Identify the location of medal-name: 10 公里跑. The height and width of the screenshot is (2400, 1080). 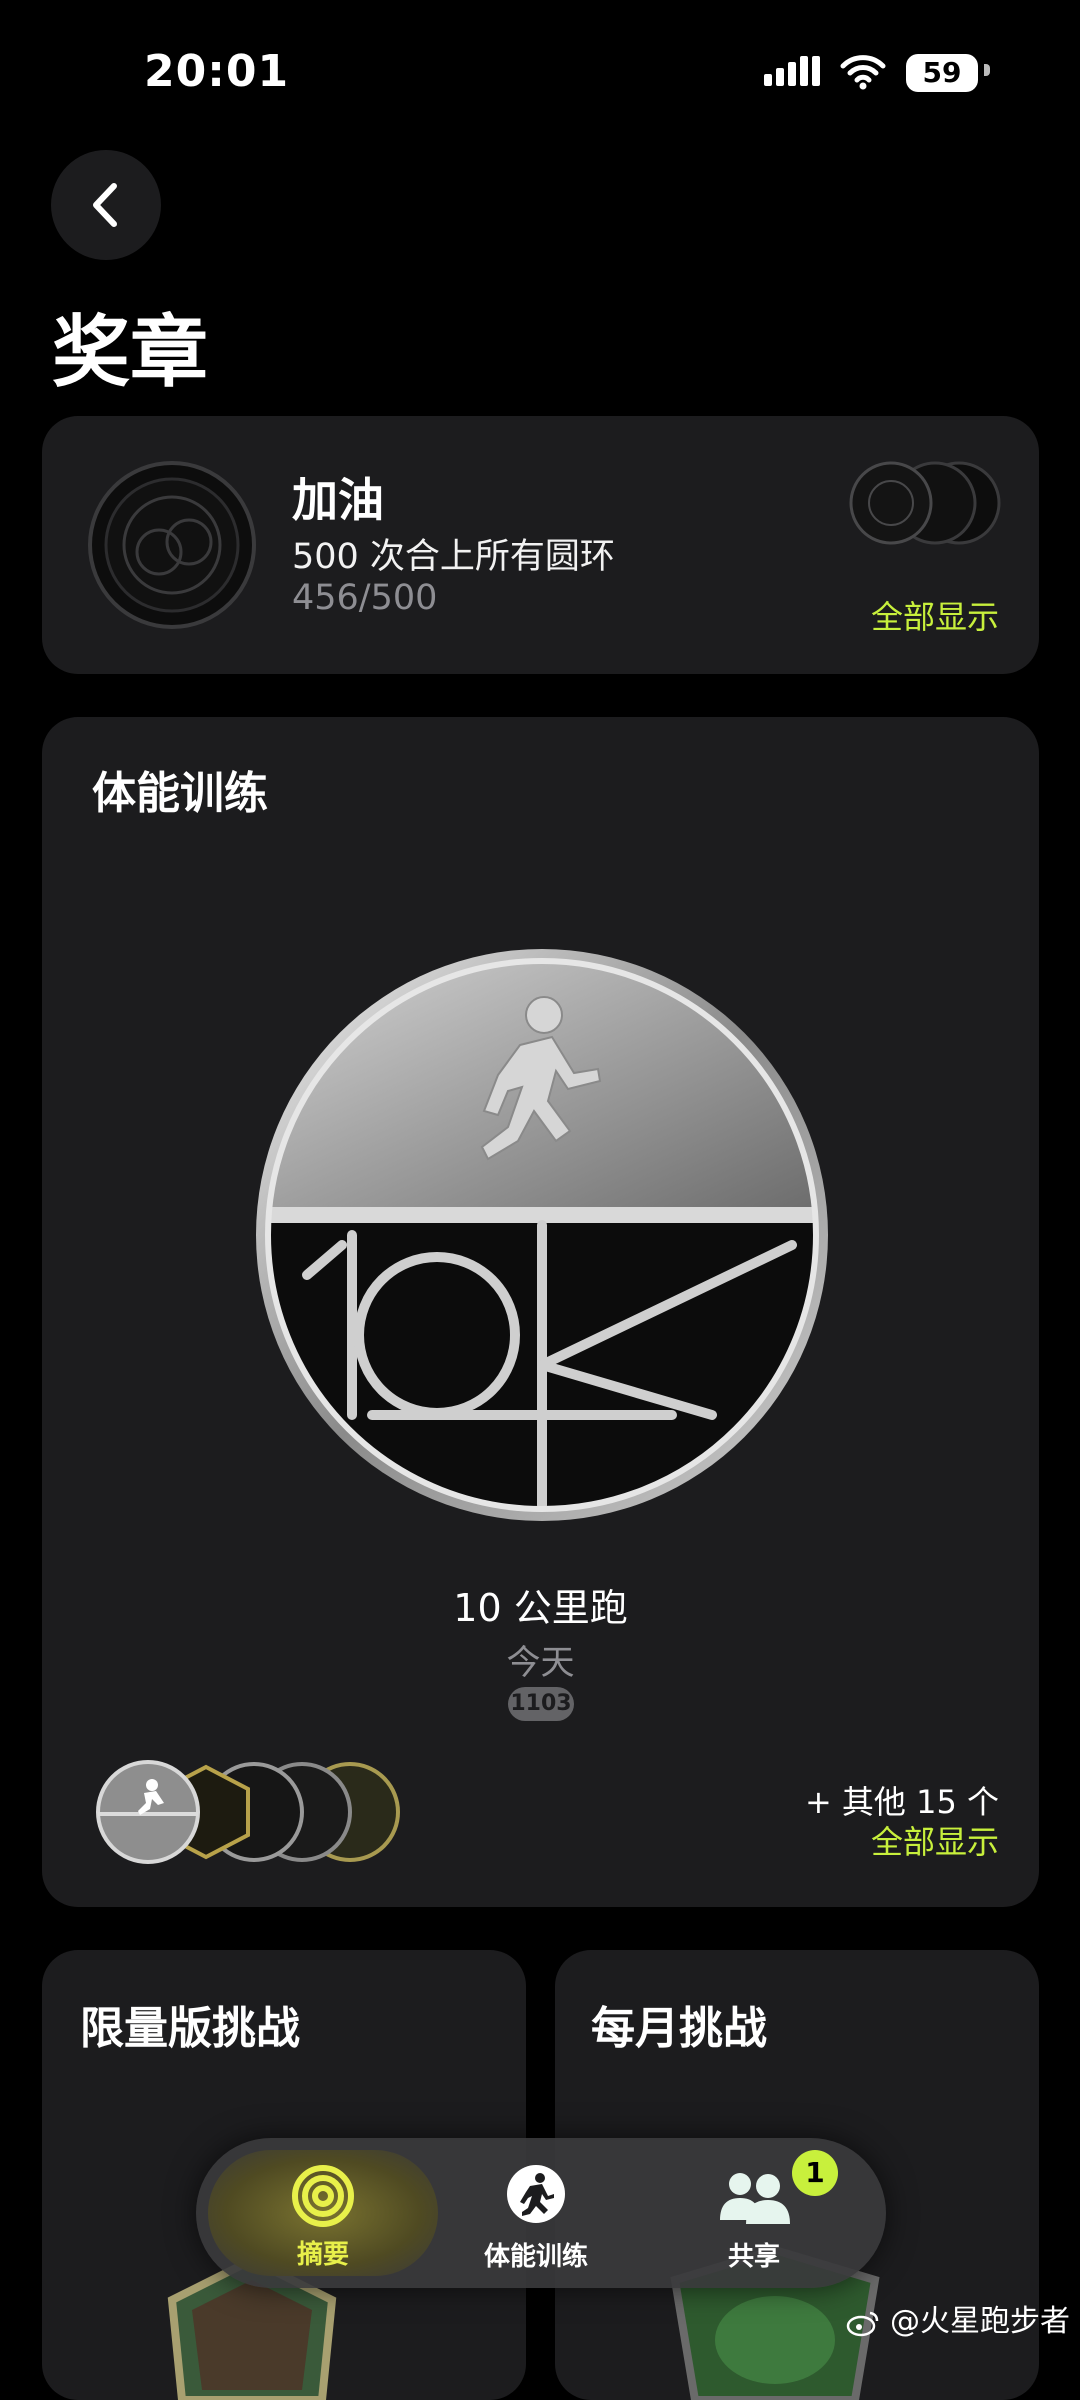
(540, 1608).